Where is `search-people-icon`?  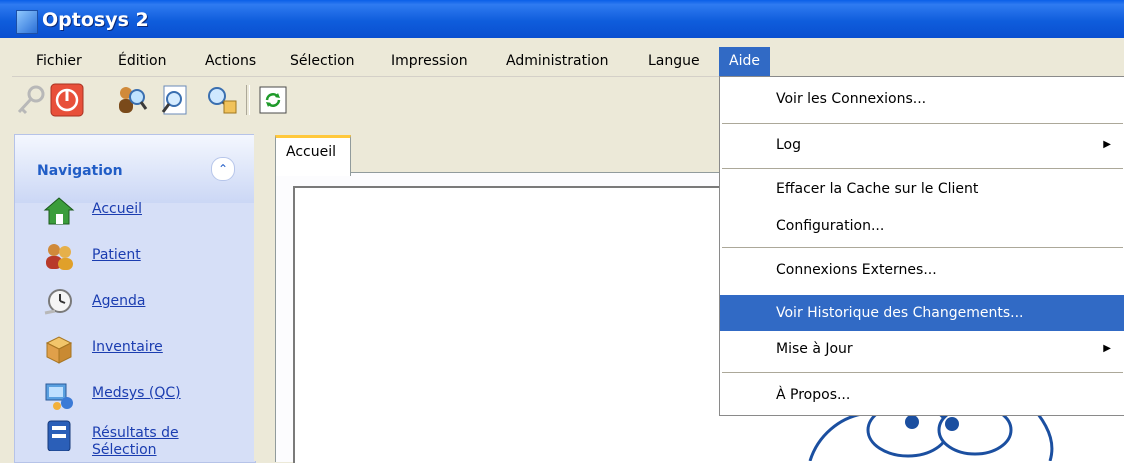
search-people-icon is located at coordinates (221, 100).